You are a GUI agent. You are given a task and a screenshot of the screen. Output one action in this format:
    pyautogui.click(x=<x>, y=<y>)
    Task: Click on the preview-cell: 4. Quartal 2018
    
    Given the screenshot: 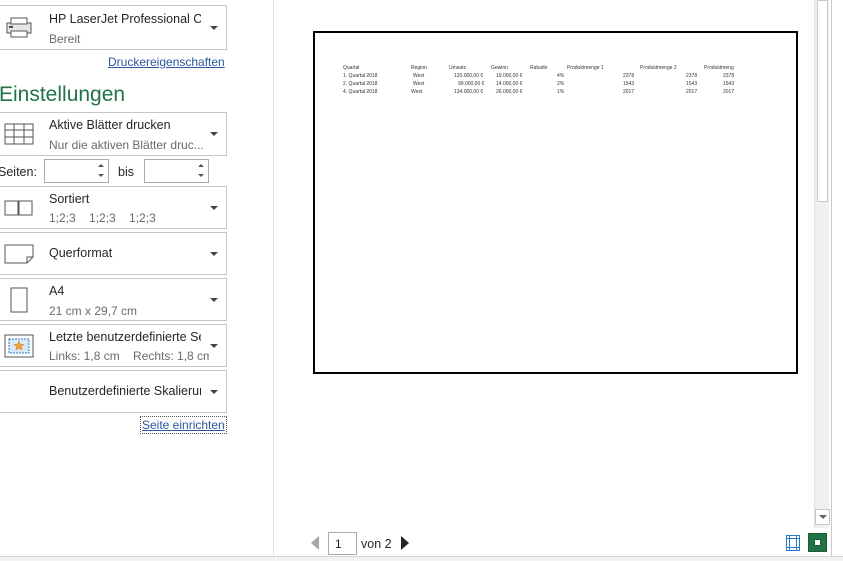 What is the action you would take?
    pyautogui.click(x=360, y=92)
    